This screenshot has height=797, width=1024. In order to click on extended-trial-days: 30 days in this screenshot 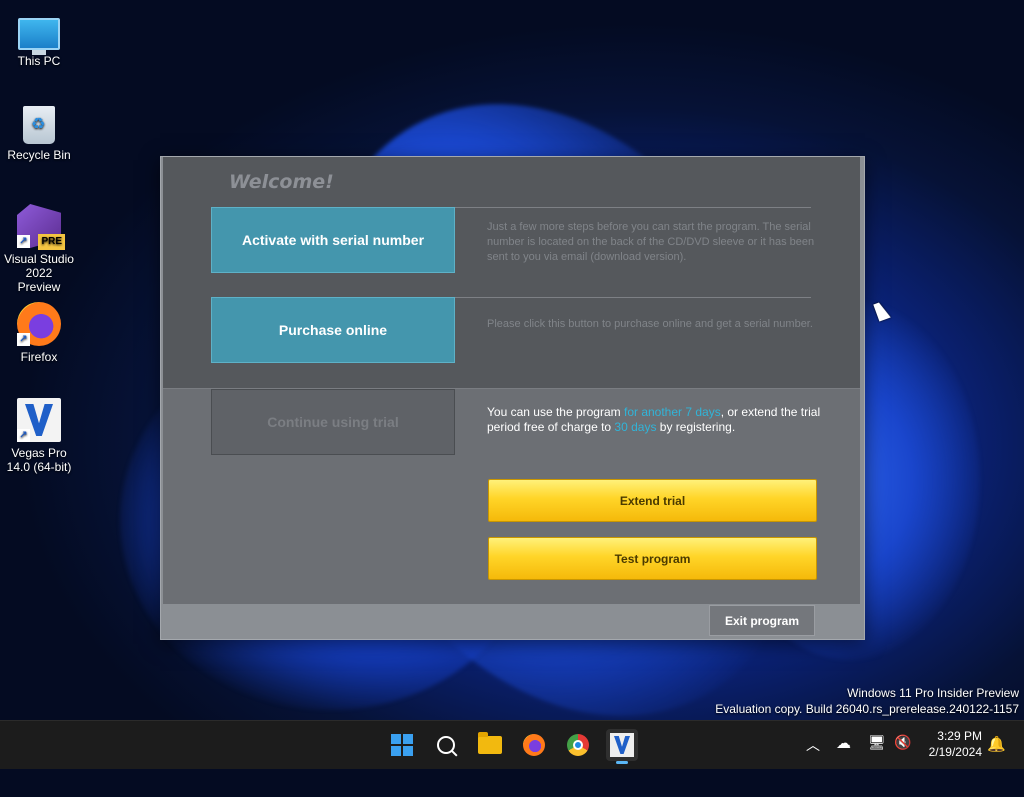, I will do `click(635, 427)`.